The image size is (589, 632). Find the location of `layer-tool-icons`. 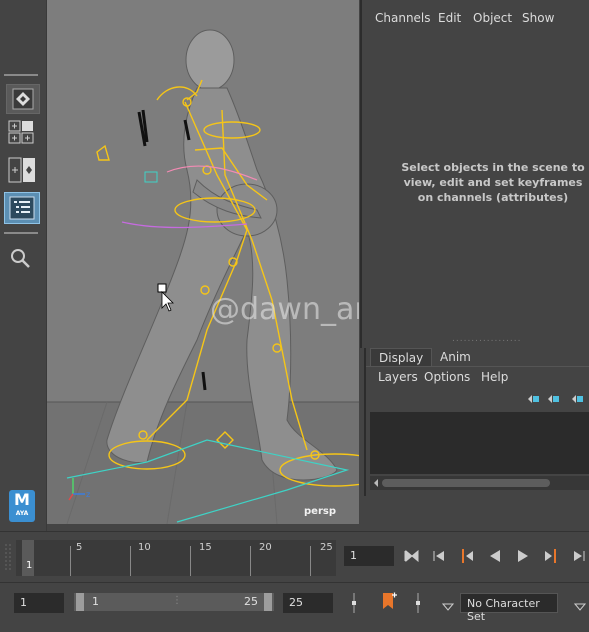

layer-tool-icons is located at coordinates (555, 399).